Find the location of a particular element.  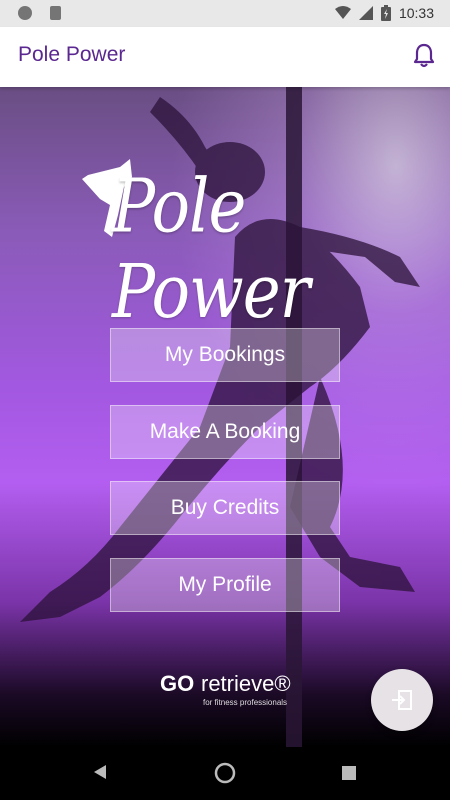

make-a-booking-button: Make A Booking is located at coordinates (225, 432).